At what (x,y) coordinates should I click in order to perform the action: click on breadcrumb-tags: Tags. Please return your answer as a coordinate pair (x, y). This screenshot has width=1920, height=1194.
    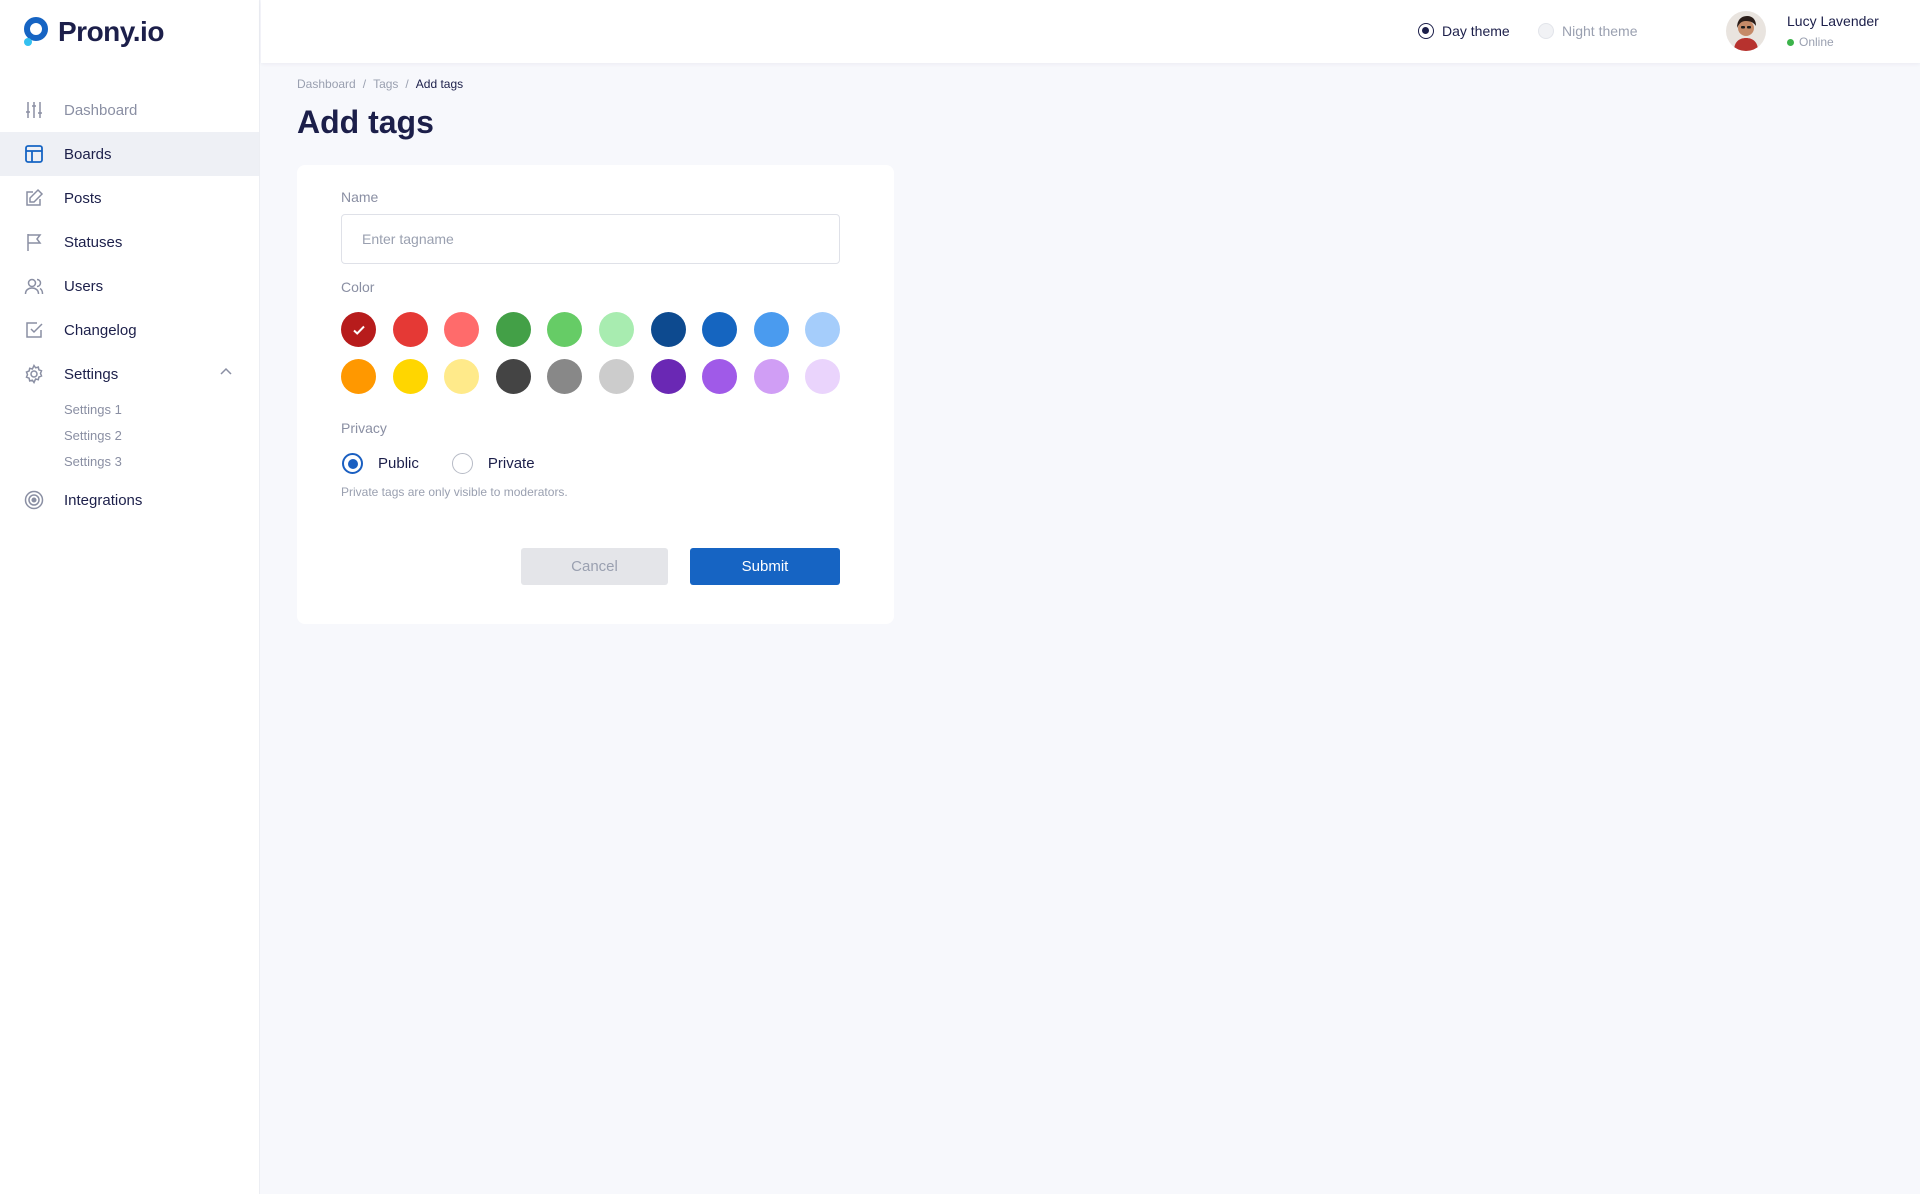
    Looking at the image, I should click on (385, 84).